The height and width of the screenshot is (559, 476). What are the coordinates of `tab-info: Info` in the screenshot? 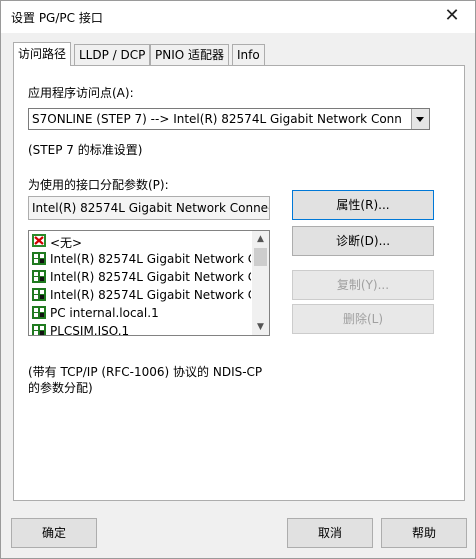 It's located at (248, 54).